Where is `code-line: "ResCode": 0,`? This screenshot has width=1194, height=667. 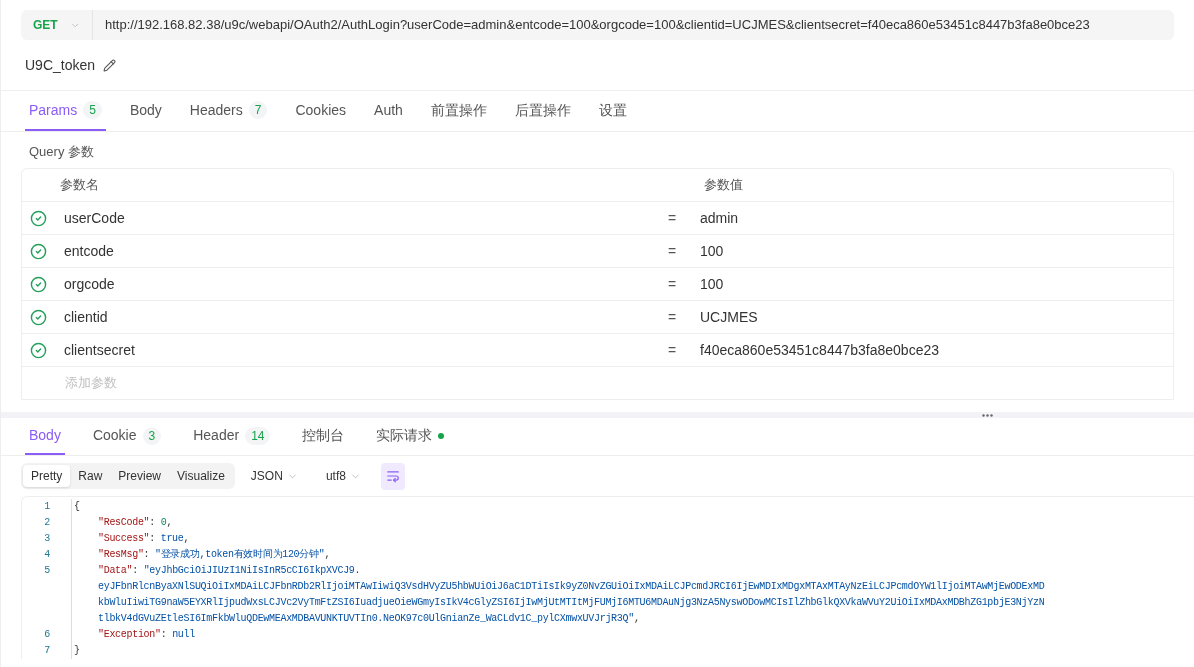 code-line: "ResCode": 0, is located at coordinates (135, 523).